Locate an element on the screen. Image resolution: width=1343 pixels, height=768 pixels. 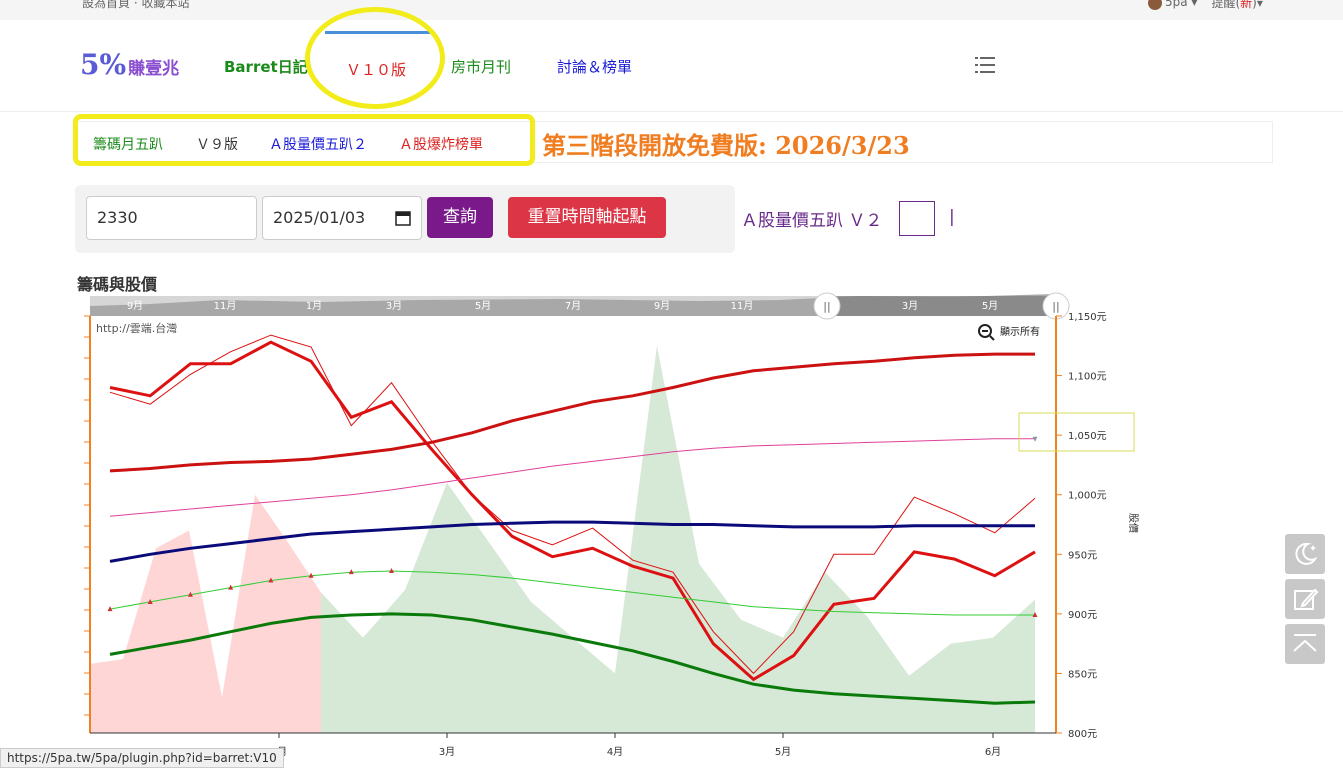
chart-watermark: http://雲端.台灣 is located at coordinates (136, 328).